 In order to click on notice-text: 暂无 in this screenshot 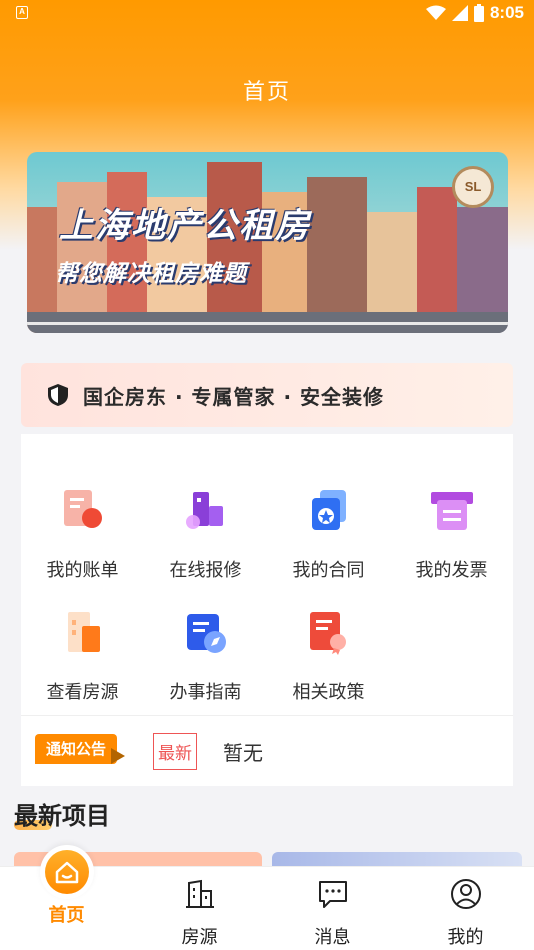, I will do `click(243, 752)`.